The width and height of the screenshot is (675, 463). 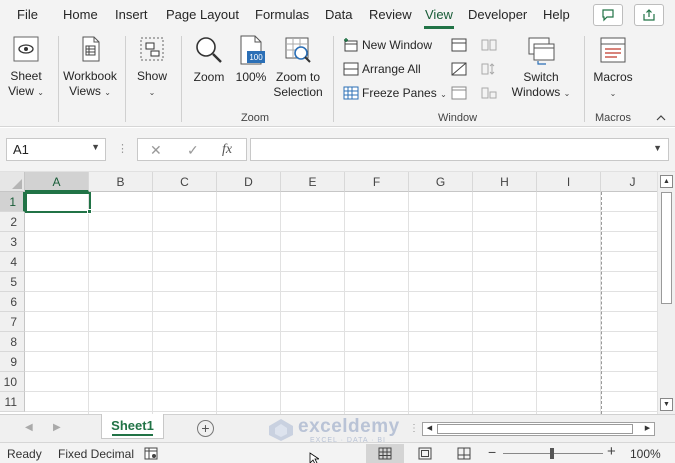 What do you see at coordinates (569, 182) in the screenshot?
I see `column-header-i: I` at bounding box center [569, 182].